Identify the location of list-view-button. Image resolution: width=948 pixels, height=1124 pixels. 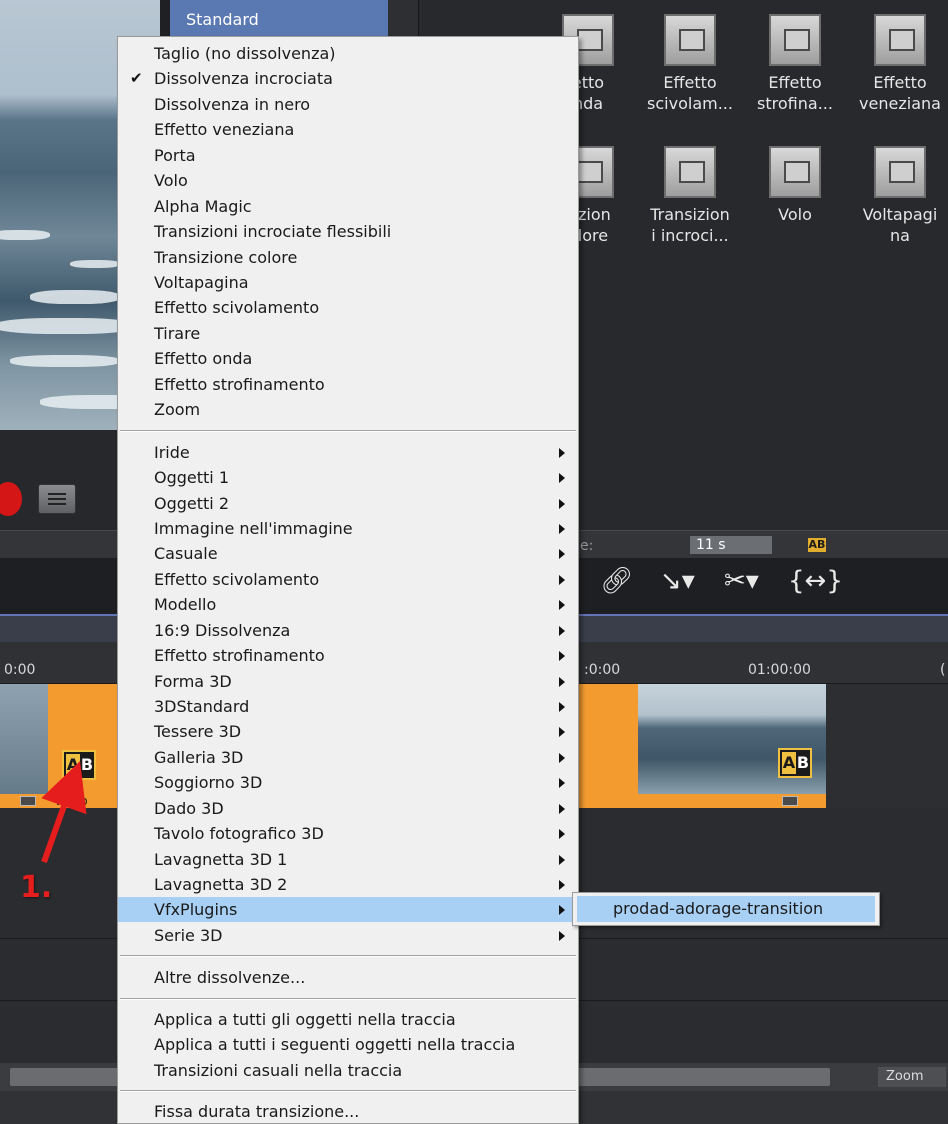
(57, 499).